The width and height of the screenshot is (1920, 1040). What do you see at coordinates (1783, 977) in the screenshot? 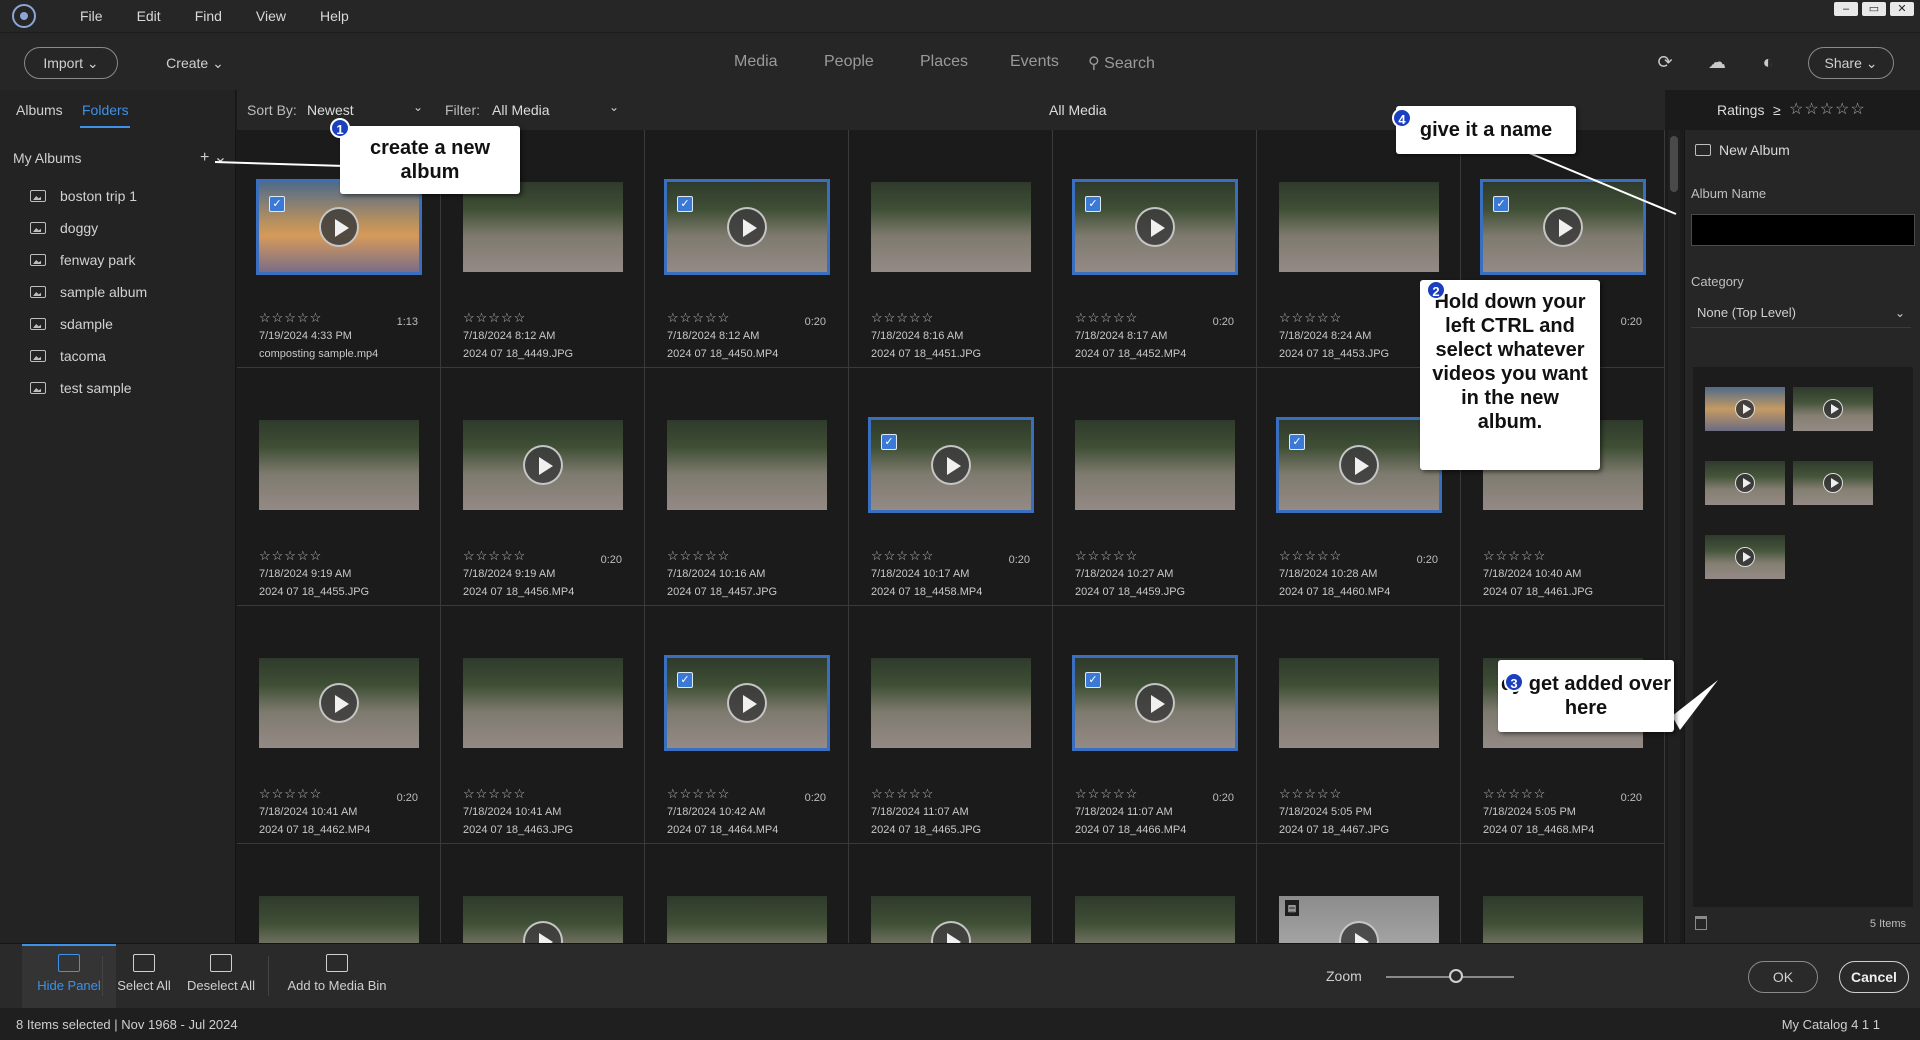
I see `ok-button: OK` at bounding box center [1783, 977].